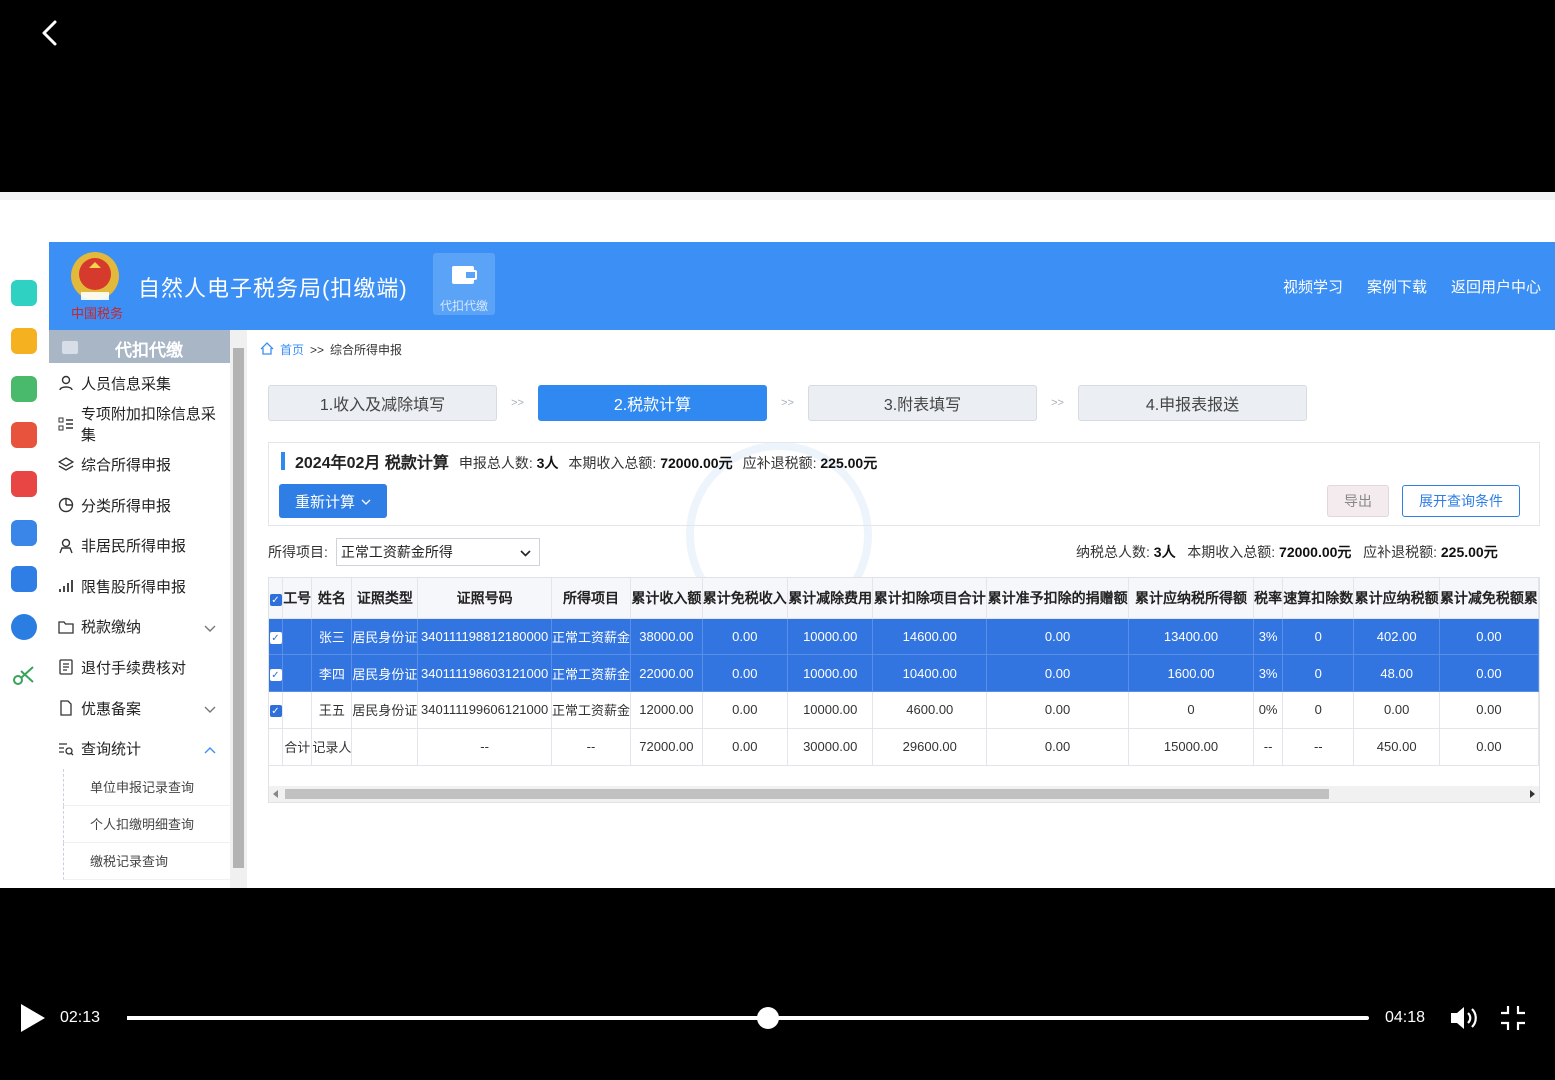 The width and height of the screenshot is (1555, 1080). Describe the element at coordinates (276, 794) in the screenshot. I see `scroll-left-icon` at that location.